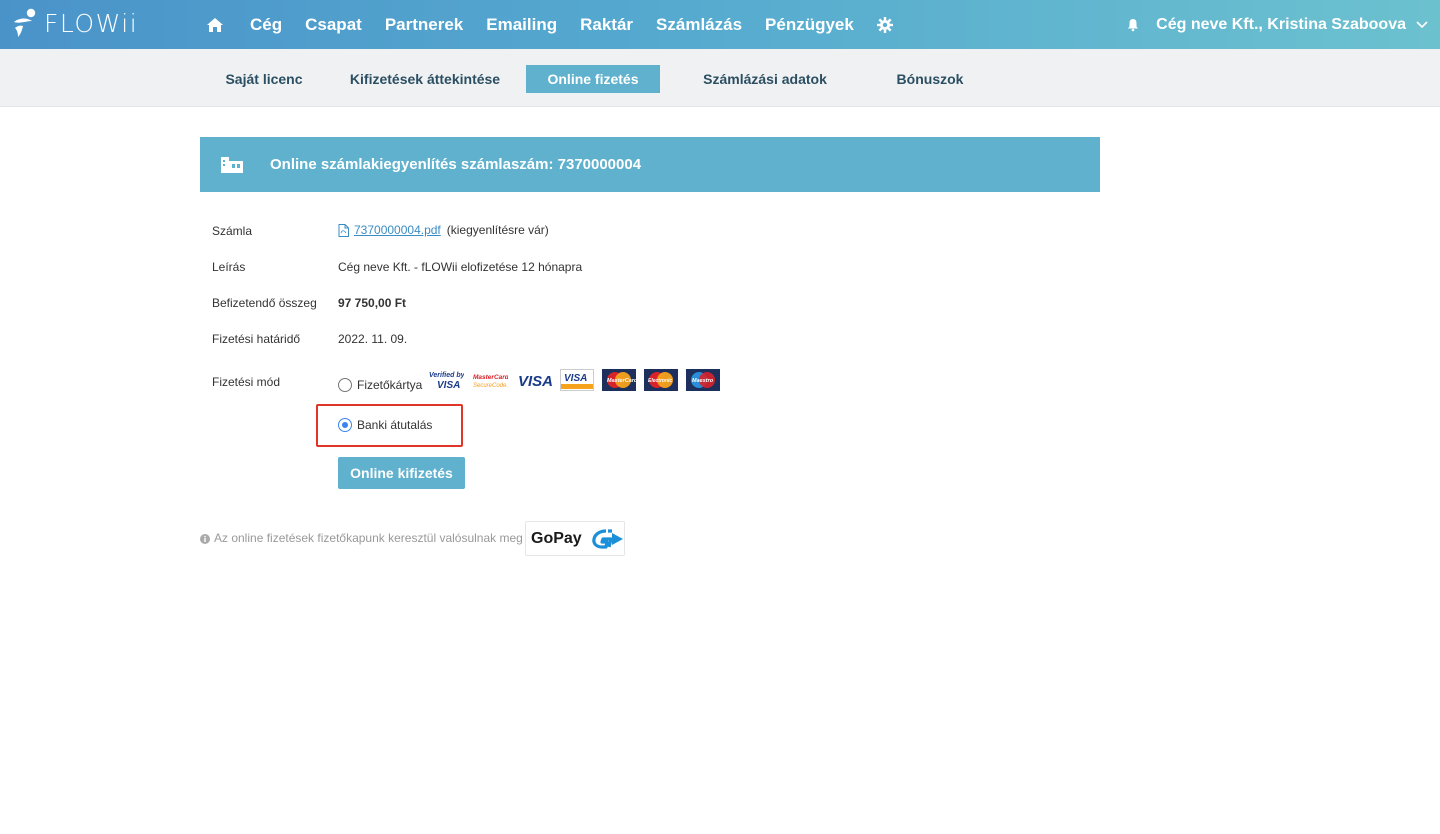 This screenshot has height=834, width=1440. I want to click on due-date-label: Fizetési határidő, so click(256, 339).